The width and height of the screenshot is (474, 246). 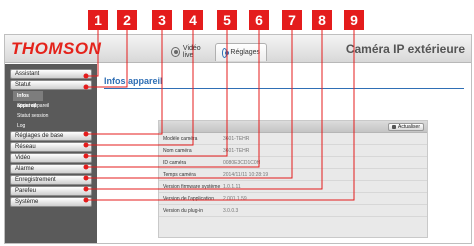 What do you see at coordinates (293, 127) in the screenshot?
I see `panel-header: Actualiser` at bounding box center [293, 127].